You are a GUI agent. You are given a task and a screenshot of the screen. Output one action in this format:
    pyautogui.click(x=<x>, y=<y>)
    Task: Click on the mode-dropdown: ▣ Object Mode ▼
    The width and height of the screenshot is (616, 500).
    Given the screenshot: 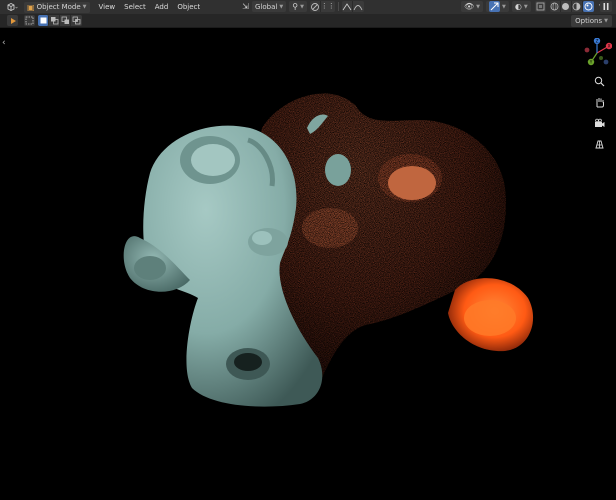 What is the action you would take?
    pyautogui.click(x=57, y=7)
    